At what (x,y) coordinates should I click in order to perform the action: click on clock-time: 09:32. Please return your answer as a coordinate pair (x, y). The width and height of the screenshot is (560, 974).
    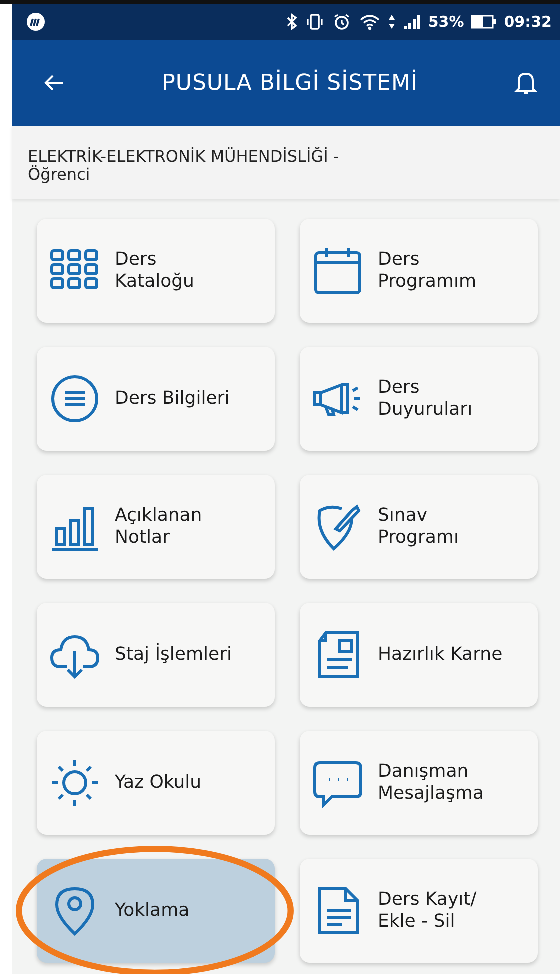
    Looking at the image, I should click on (528, 22).